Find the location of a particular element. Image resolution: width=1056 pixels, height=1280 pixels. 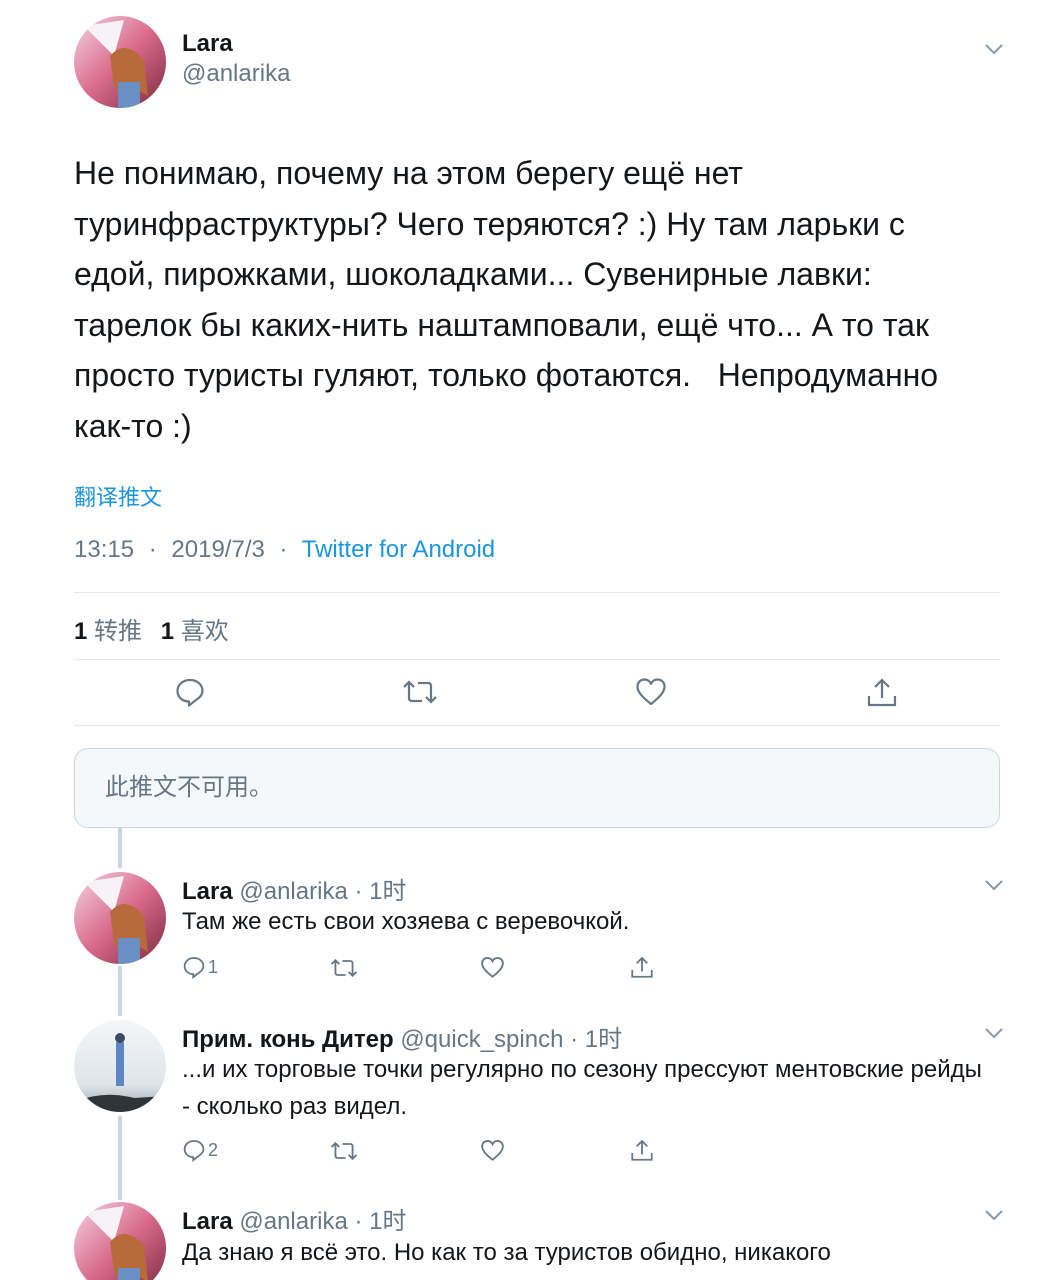

tweet-meta: 13:15 · 2019/7/3 · Twitter for Android is located at coordinates (284, 550).